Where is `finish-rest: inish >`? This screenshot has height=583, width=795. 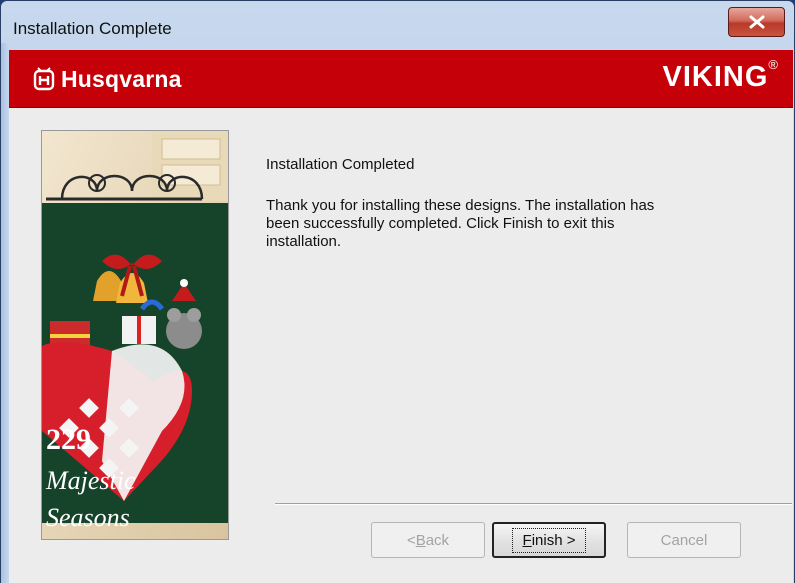 finish-rest: inish > is located at coordinates (553, 540).